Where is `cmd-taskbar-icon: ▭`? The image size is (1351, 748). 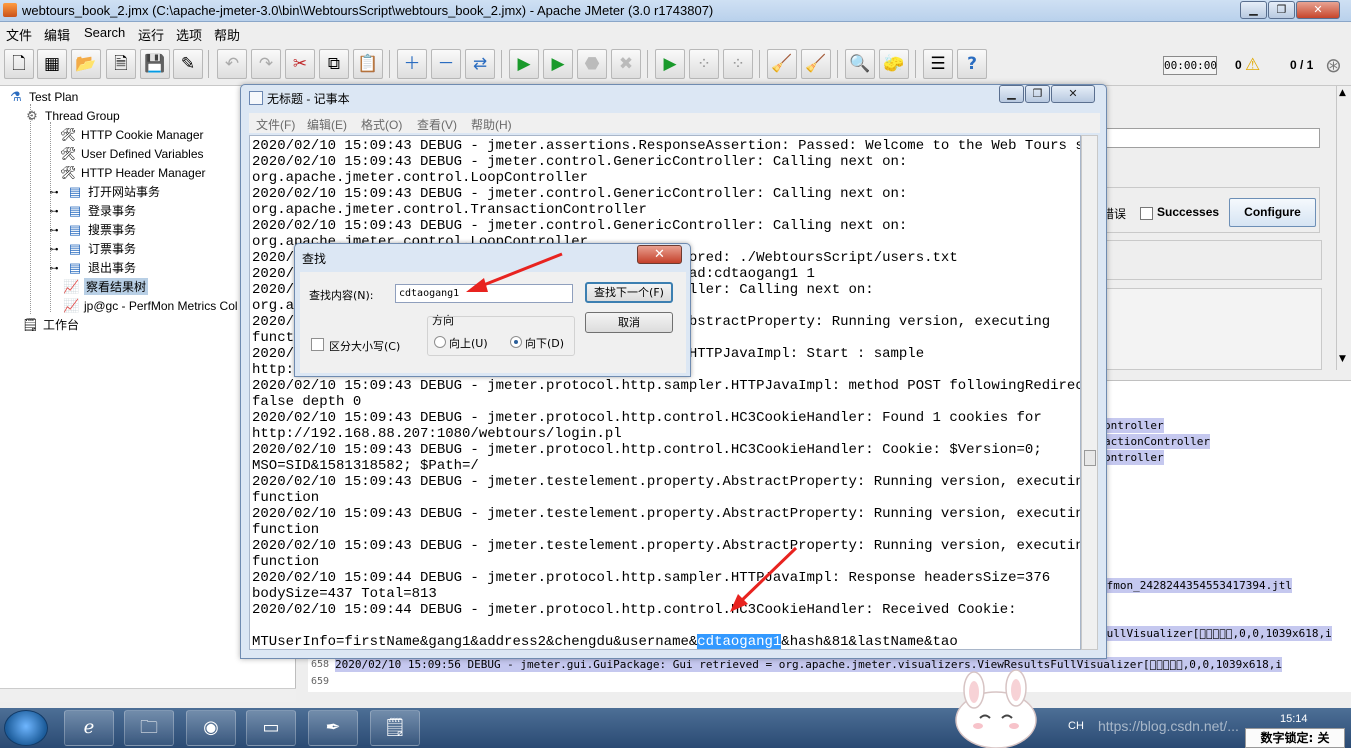 cmd-taskbar-icon: ▭ is located at coordinates (271, 728).